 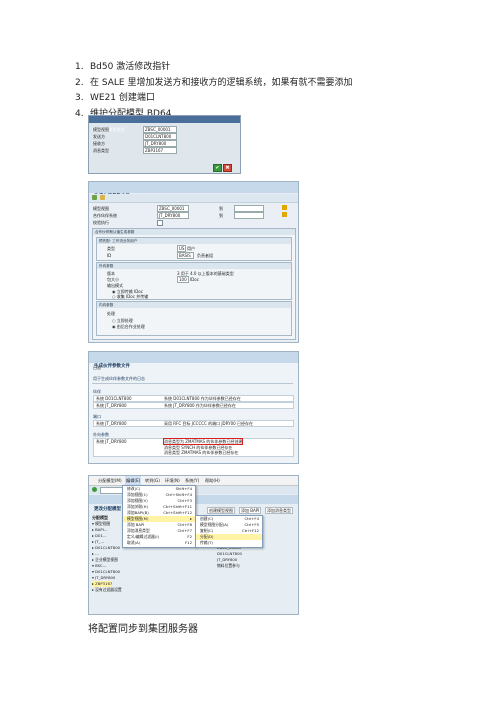 I want to click on step-3: 3. WE21 创建端口, so click(x=115, y=98).